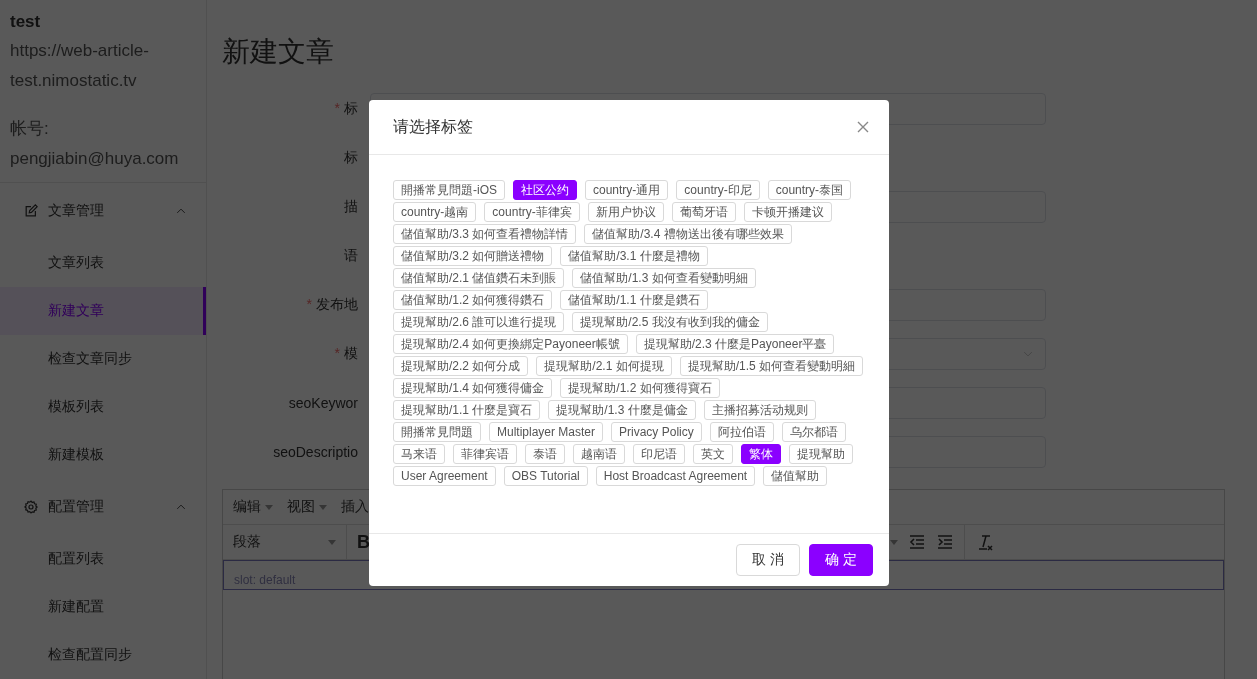  I want to click on menu-group-label: 文章管理, so click(76, 211).